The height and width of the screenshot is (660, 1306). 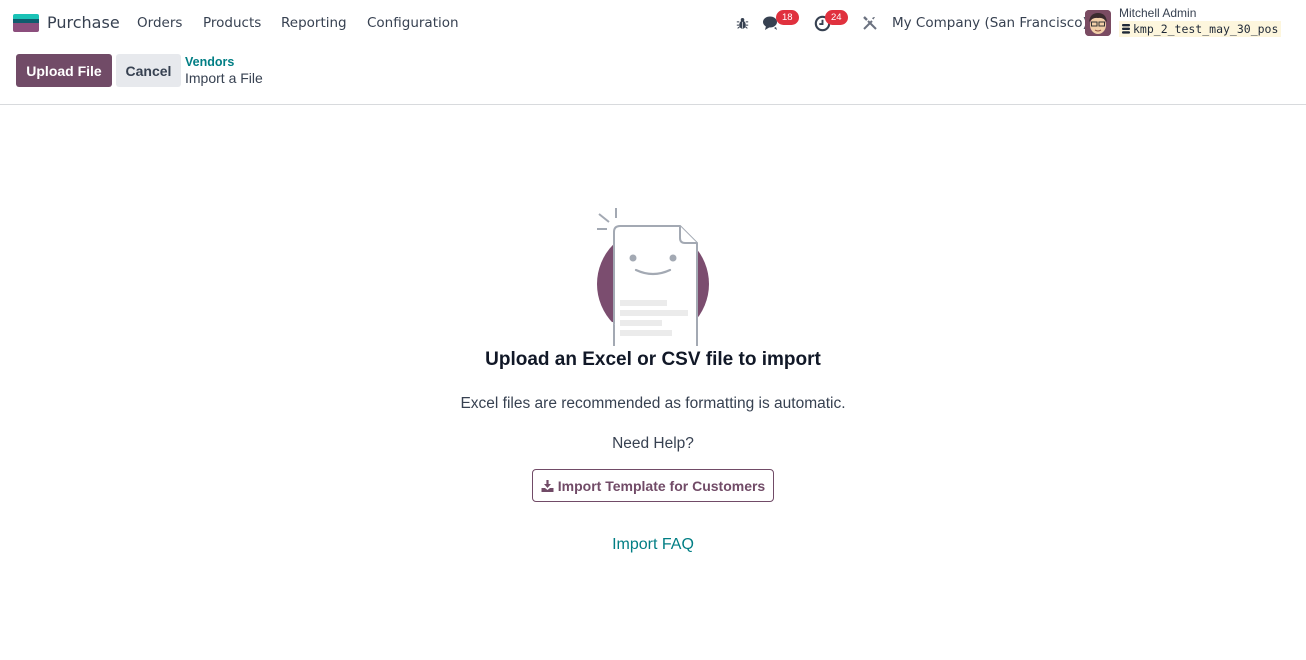 I want to click on bug-icon, so click(x=742, y=23).